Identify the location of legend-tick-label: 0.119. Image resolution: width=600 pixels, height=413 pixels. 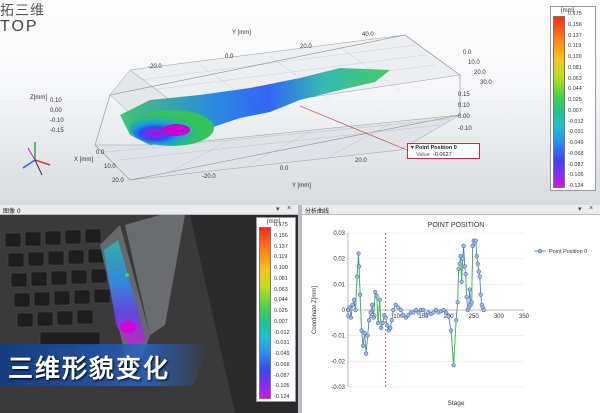
(281, 257).